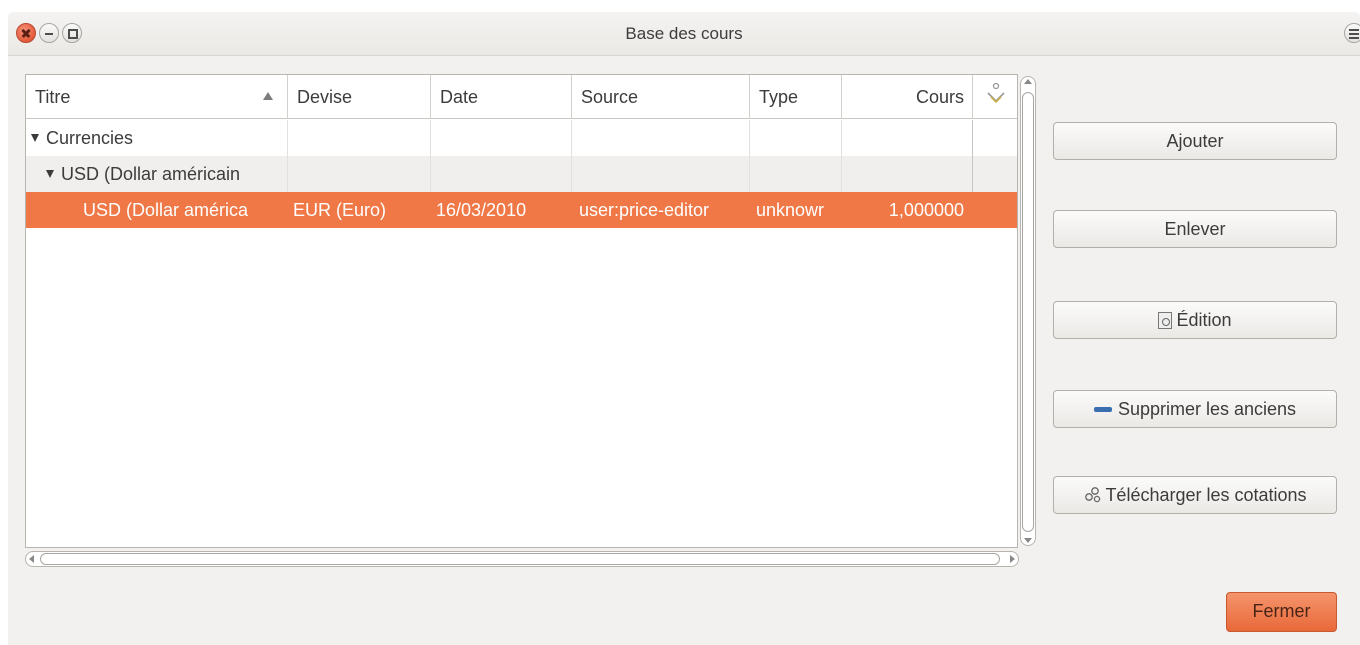 Image resolution: width=1360 pixels, height=645 pixels. Describe the element at coordinates (31, 559) in the screenshot. I see `scroll-left-arrow-icon` at that location.